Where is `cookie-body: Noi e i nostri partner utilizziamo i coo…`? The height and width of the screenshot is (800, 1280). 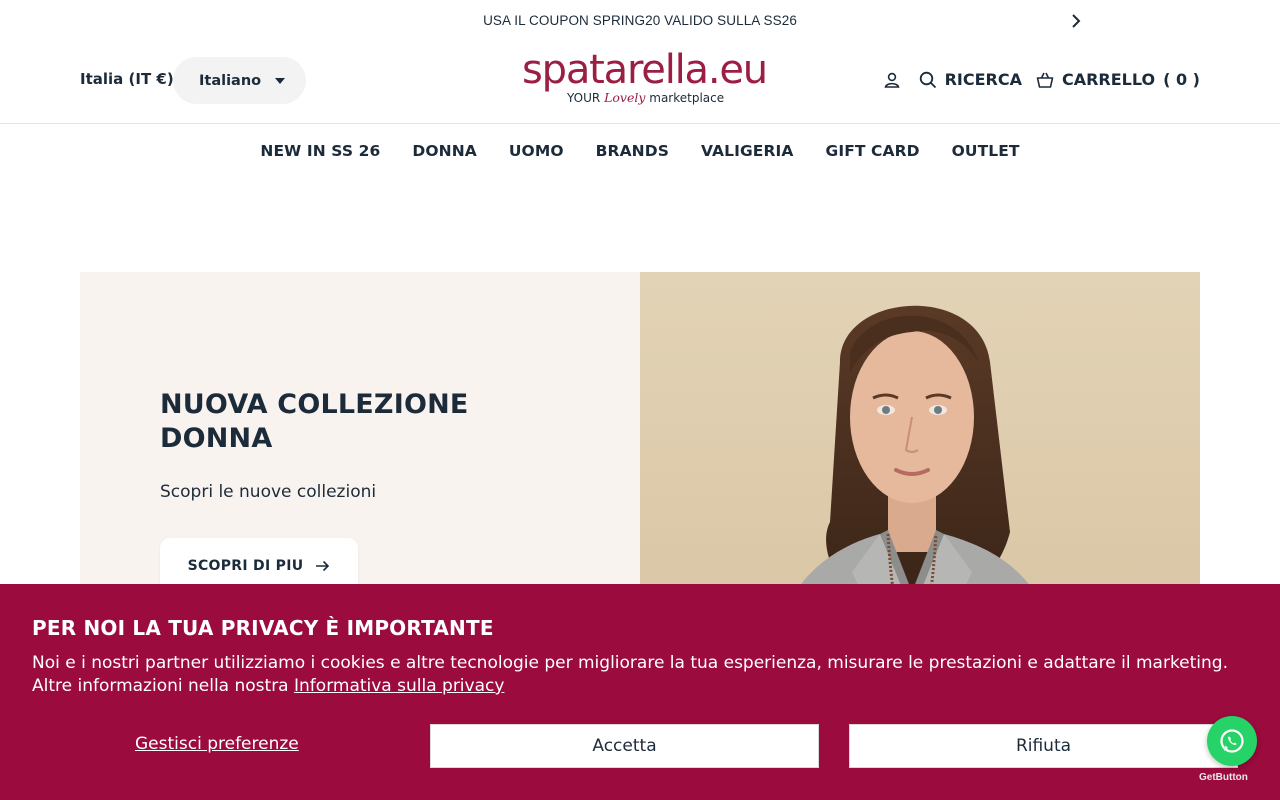 cookie-body: Noi e i nostri partner utilizziamo i coo… is located at coordinates (630, 674).